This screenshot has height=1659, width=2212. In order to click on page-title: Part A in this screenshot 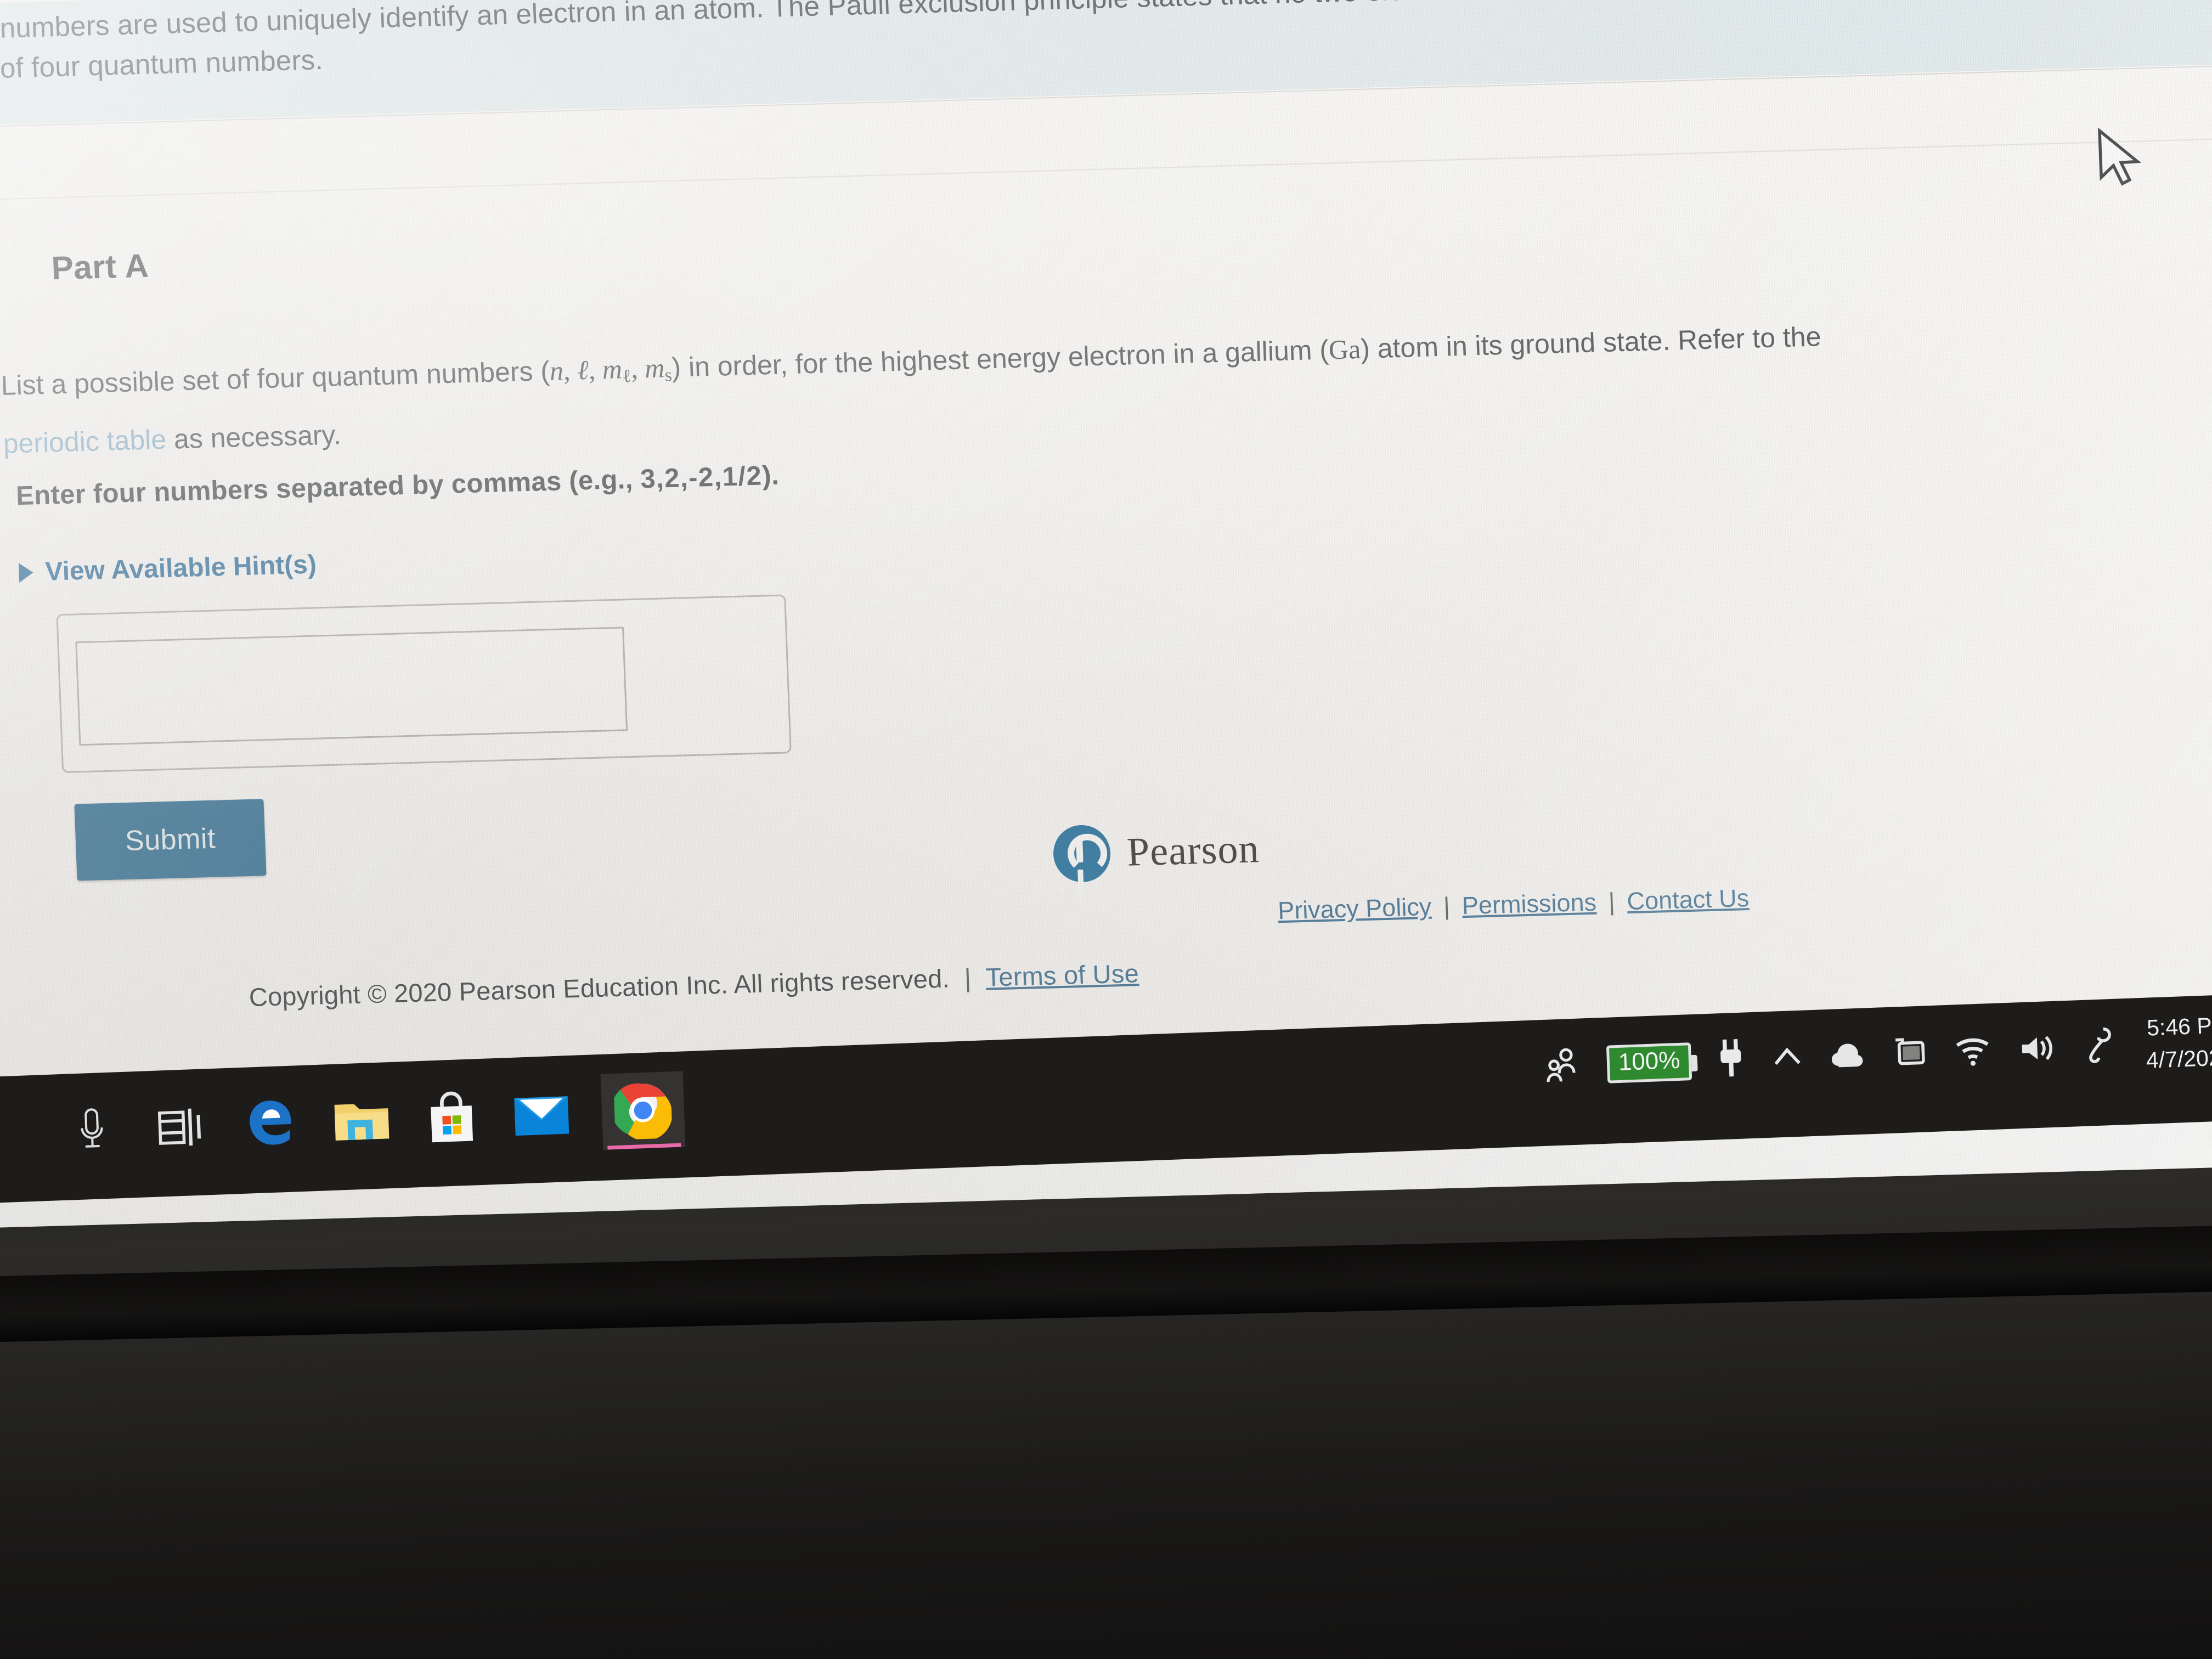, I will do `click(100, 267)`.